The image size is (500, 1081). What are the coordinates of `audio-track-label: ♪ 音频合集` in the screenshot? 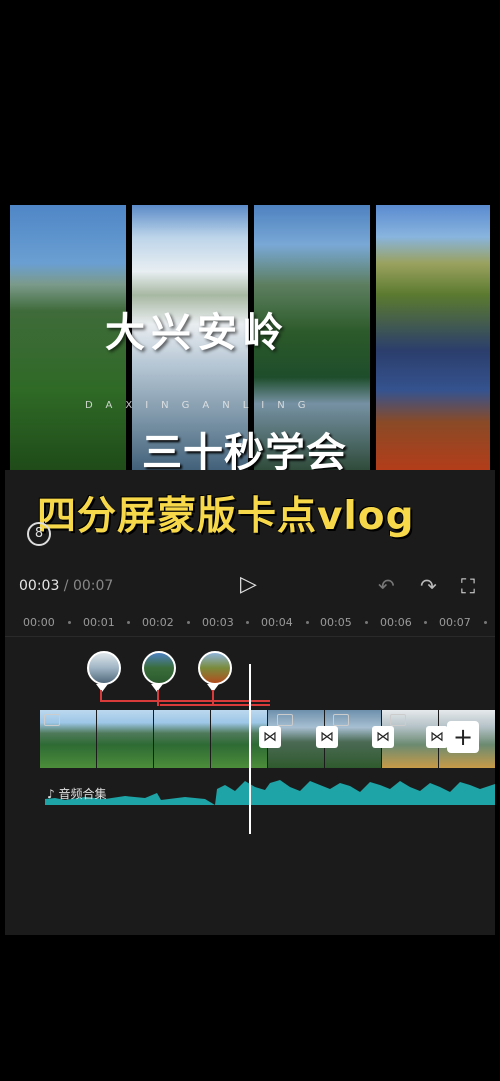 It's located at (77, 793).